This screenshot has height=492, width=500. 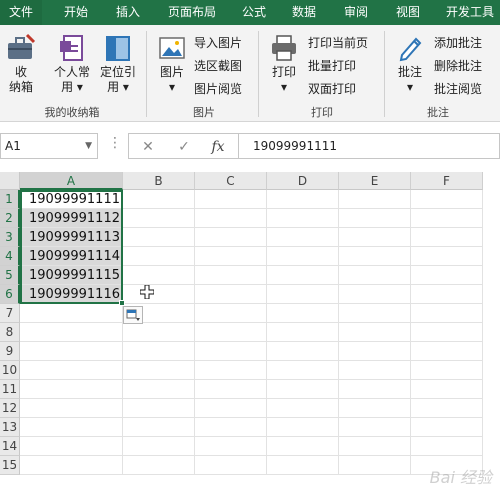 I want to click on cell-b12, so click(x=159, y=408).